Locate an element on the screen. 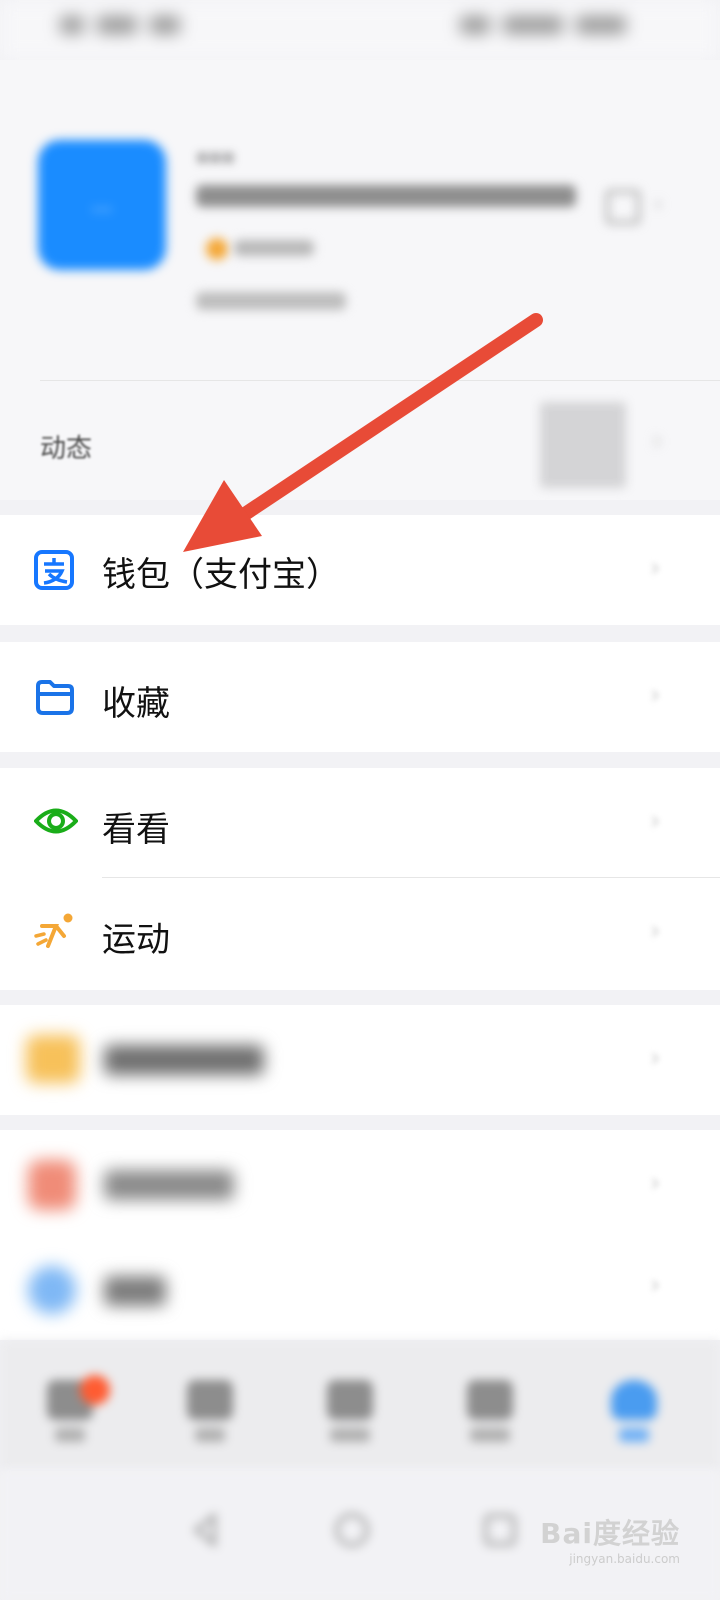 The image size is (720, 1600). folder-icon is located at coordinates (55, 699).